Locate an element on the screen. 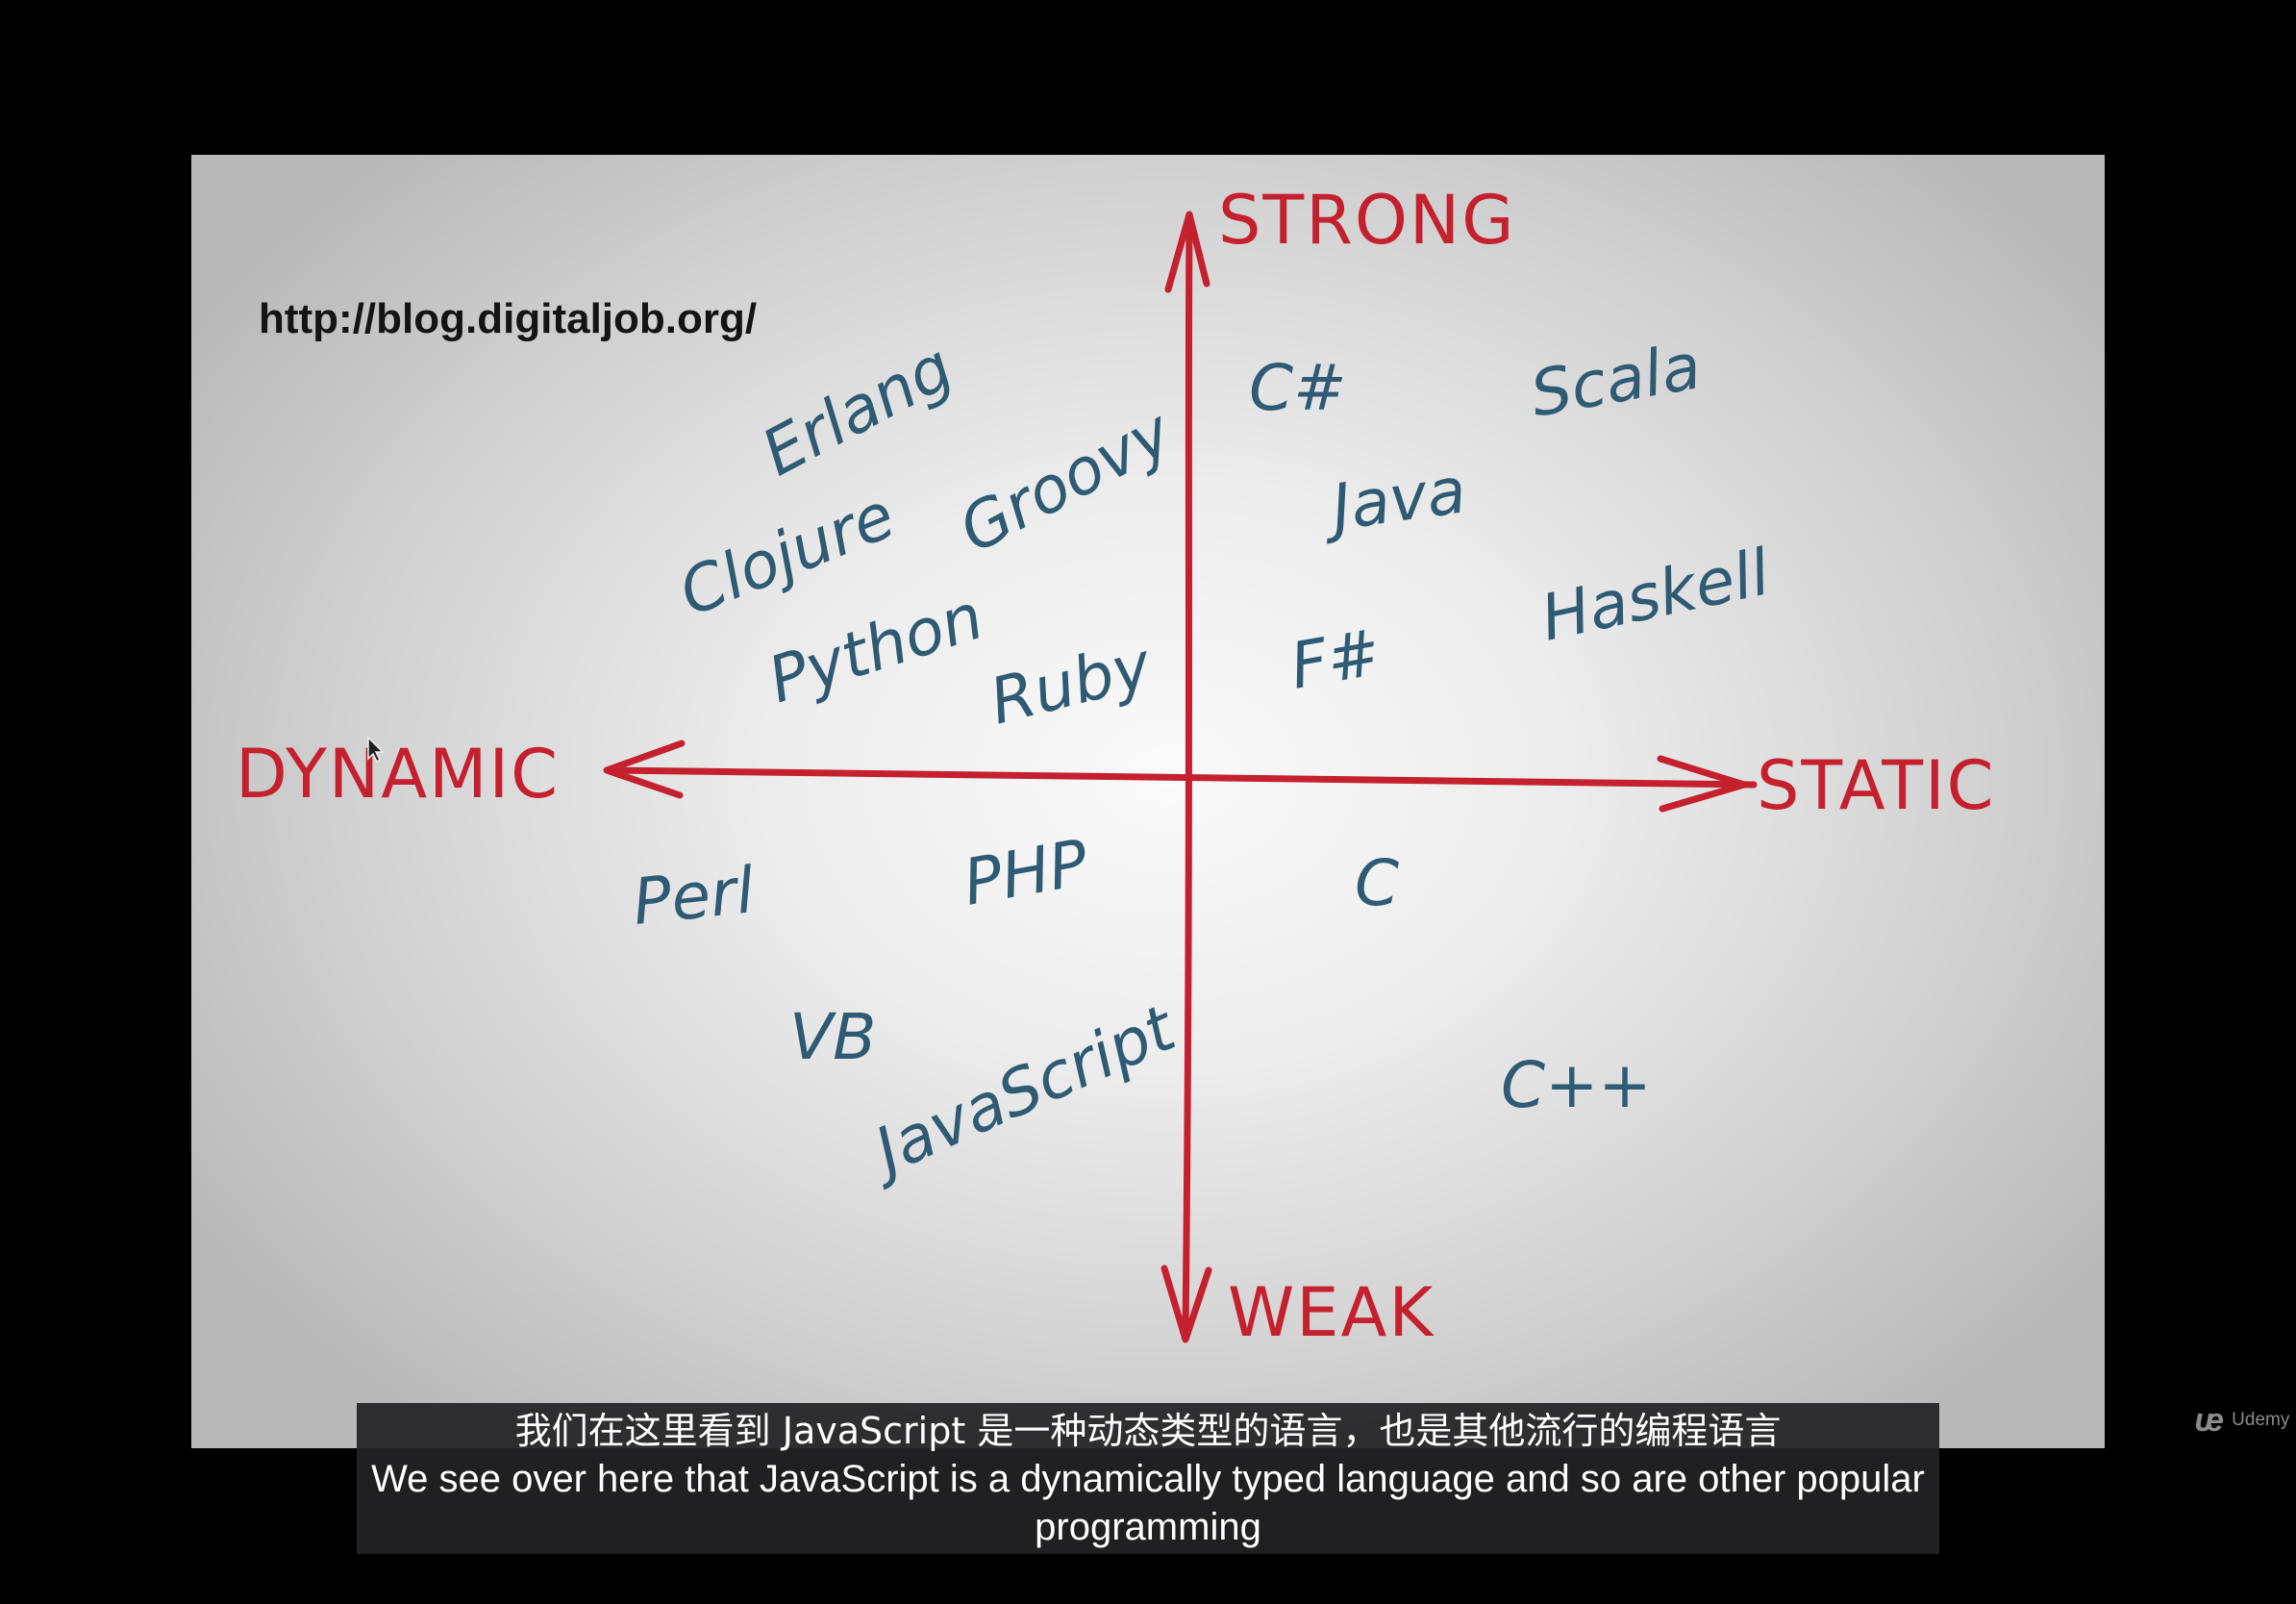 Image resolution: width=2296 pixels, height=1604 pixels. lang-haskell: Haskell is located at coordinates (1655, 595).